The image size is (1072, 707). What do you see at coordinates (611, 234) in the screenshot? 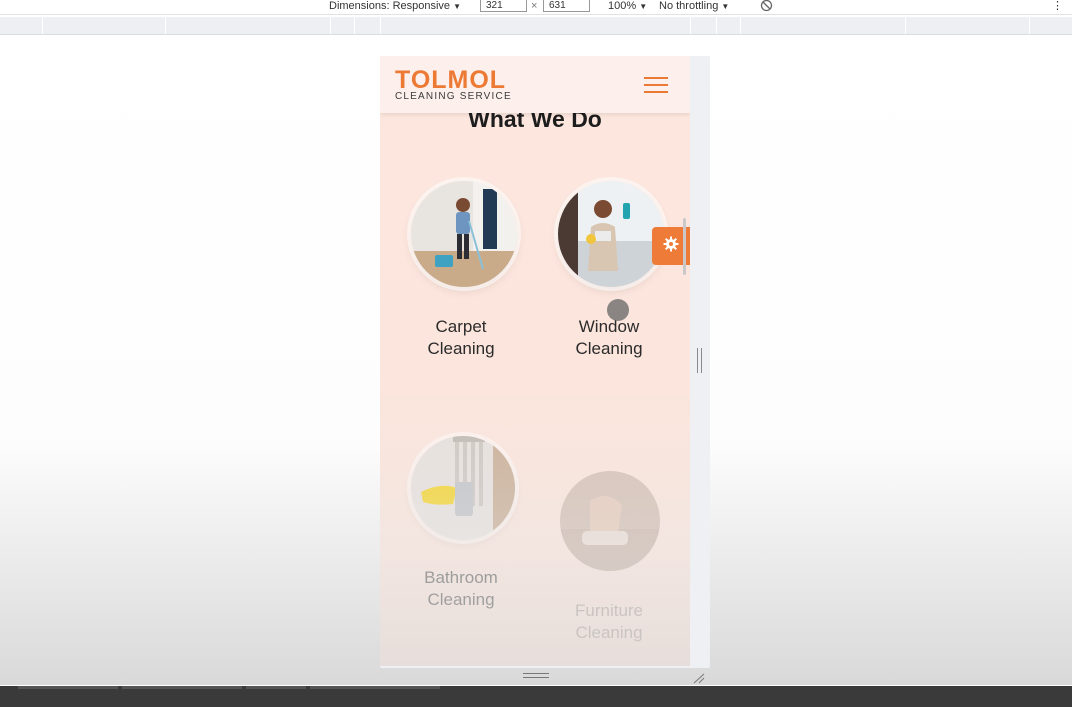
I see `window-cleaning-photo` at bounding box center [611, 234].